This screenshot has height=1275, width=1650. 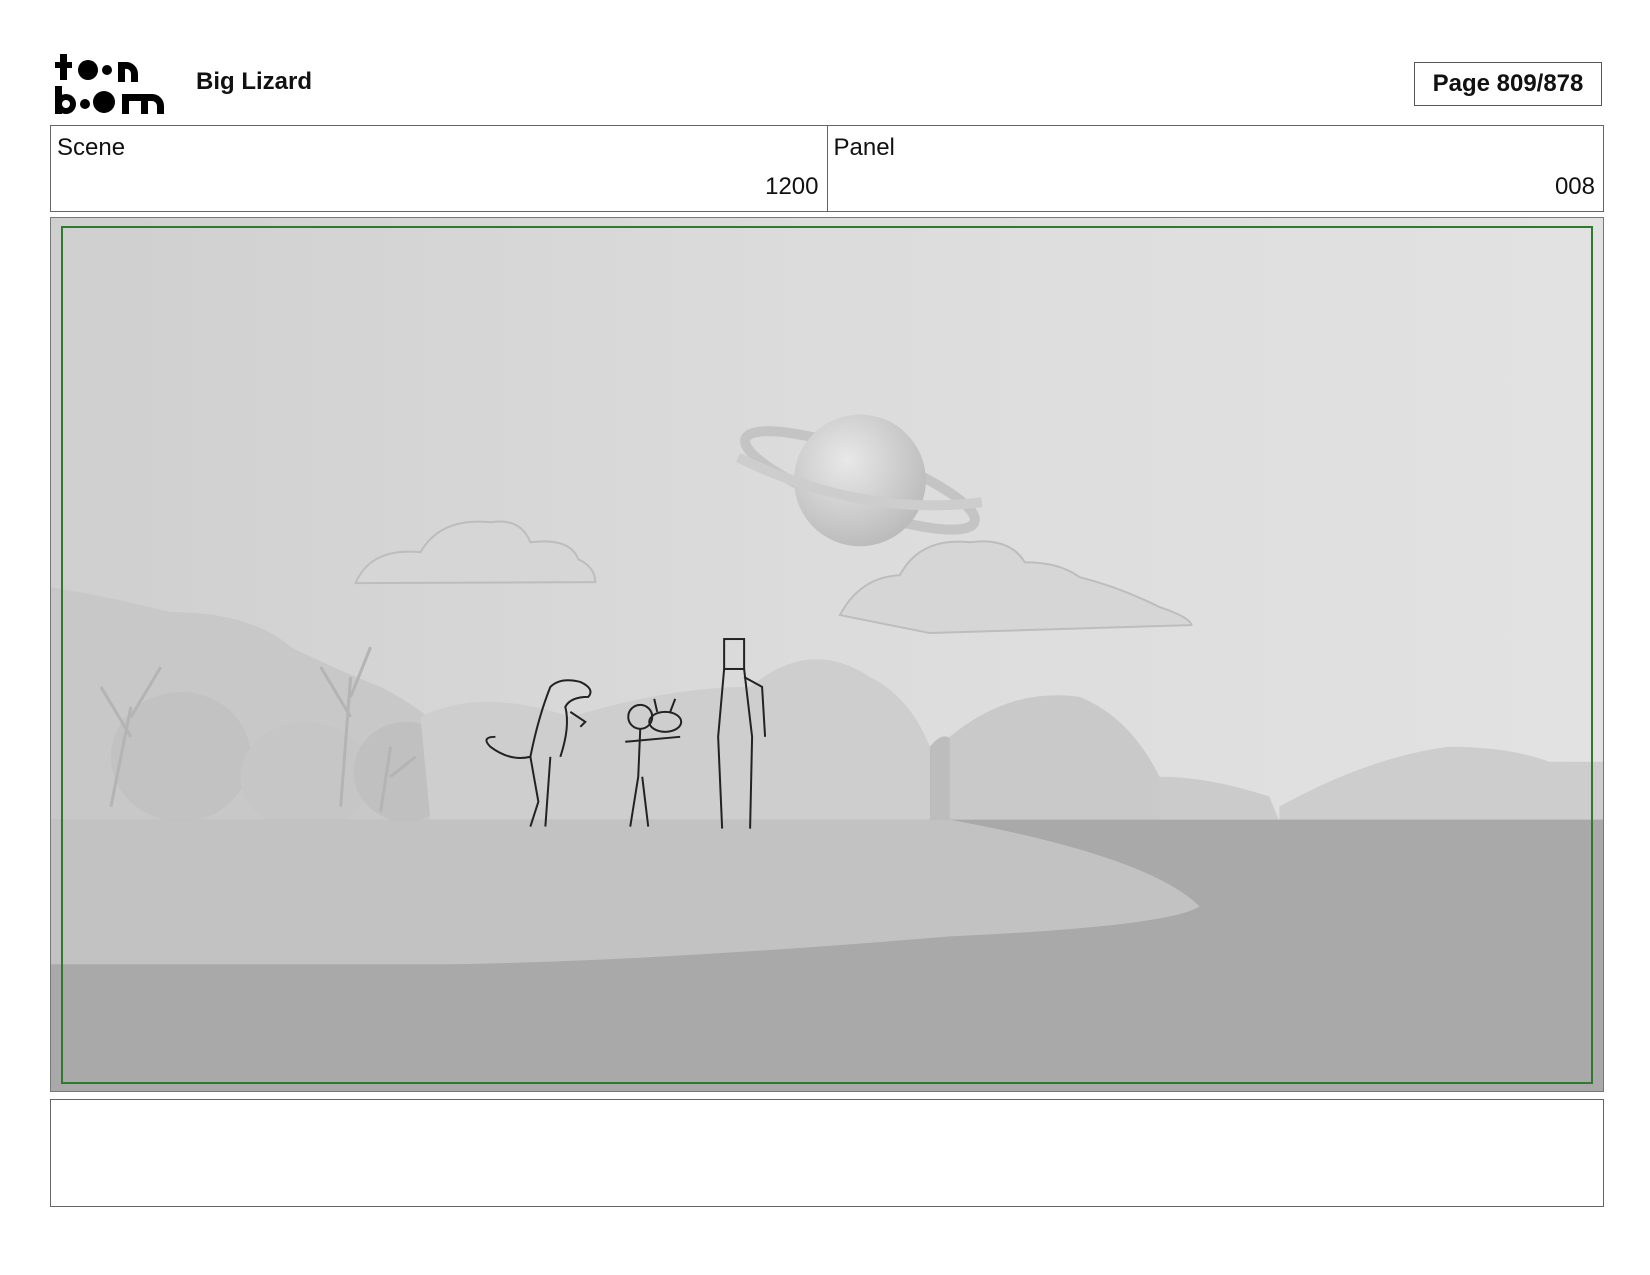 I want to click on scene-label: Scene, so click(x=91, y=147).